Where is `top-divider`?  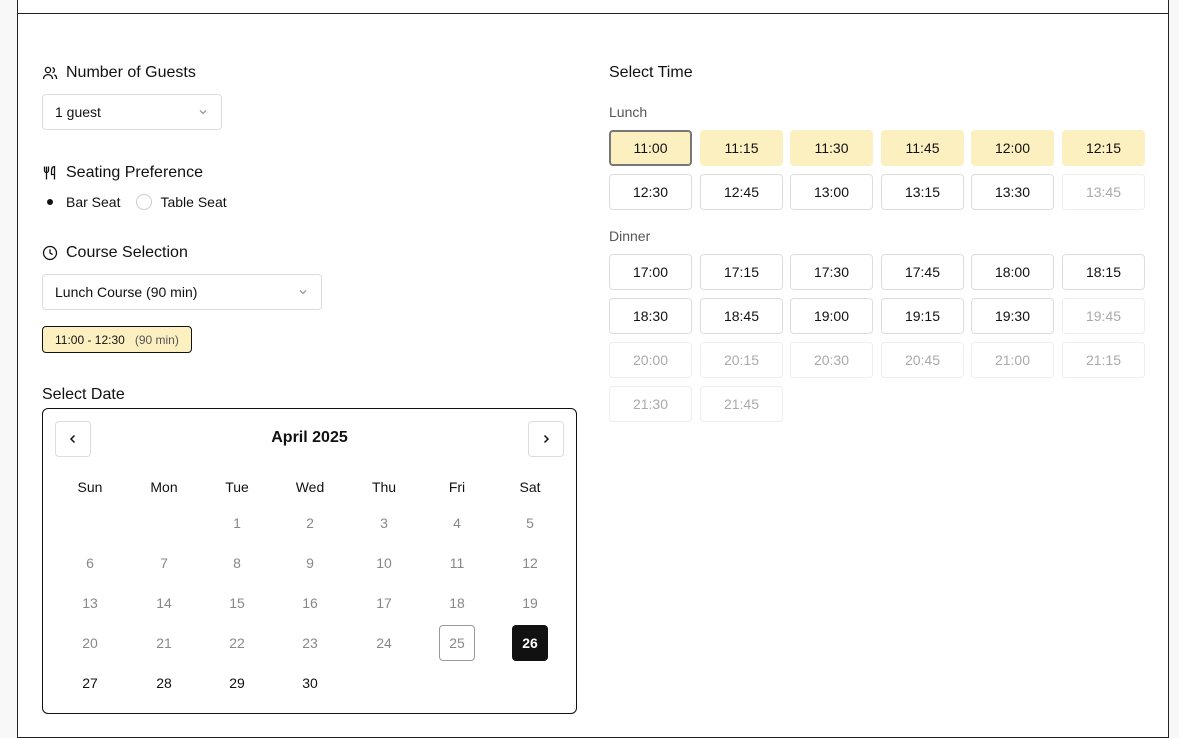 top-divider is located at coordinates (593, 13).